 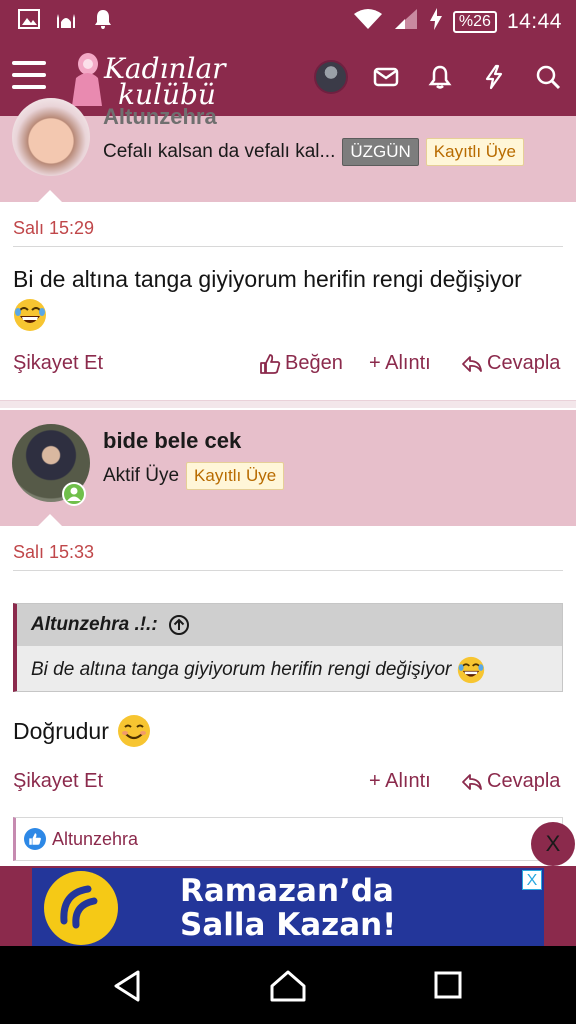 I want to click on close-ad-button: X, so click(x=553, y=844).